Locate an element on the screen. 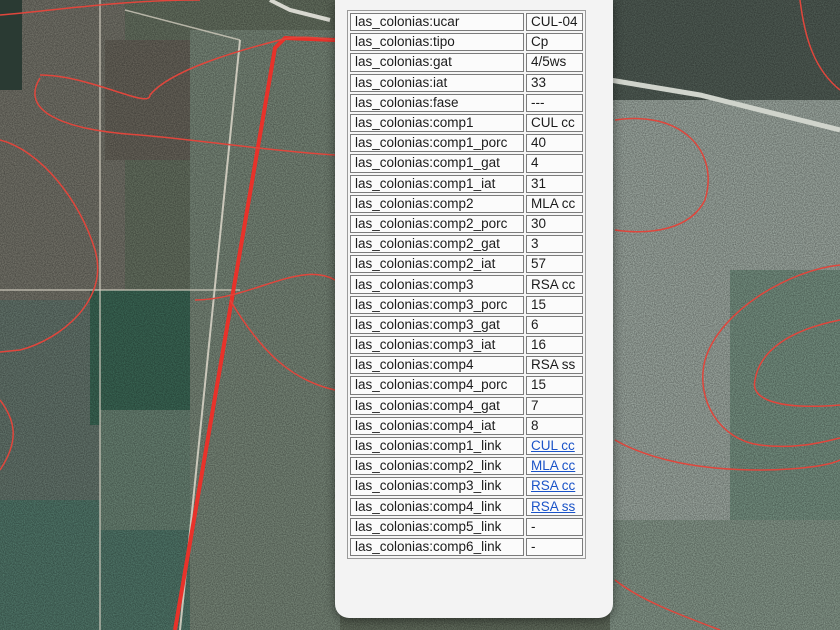 Image resolution: width=840 pixels, height=630 pixels. attribute-row: las_colonias:gat 4/5ws is located at coordinates (466, 62).